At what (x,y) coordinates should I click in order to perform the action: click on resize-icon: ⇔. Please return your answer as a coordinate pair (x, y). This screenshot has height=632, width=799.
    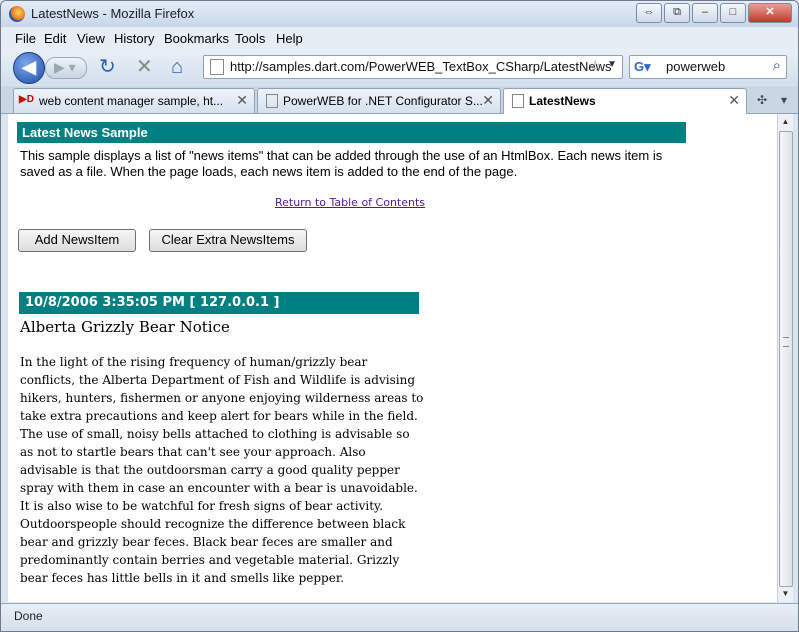
    Looking at the image, I should click on (649, 13).